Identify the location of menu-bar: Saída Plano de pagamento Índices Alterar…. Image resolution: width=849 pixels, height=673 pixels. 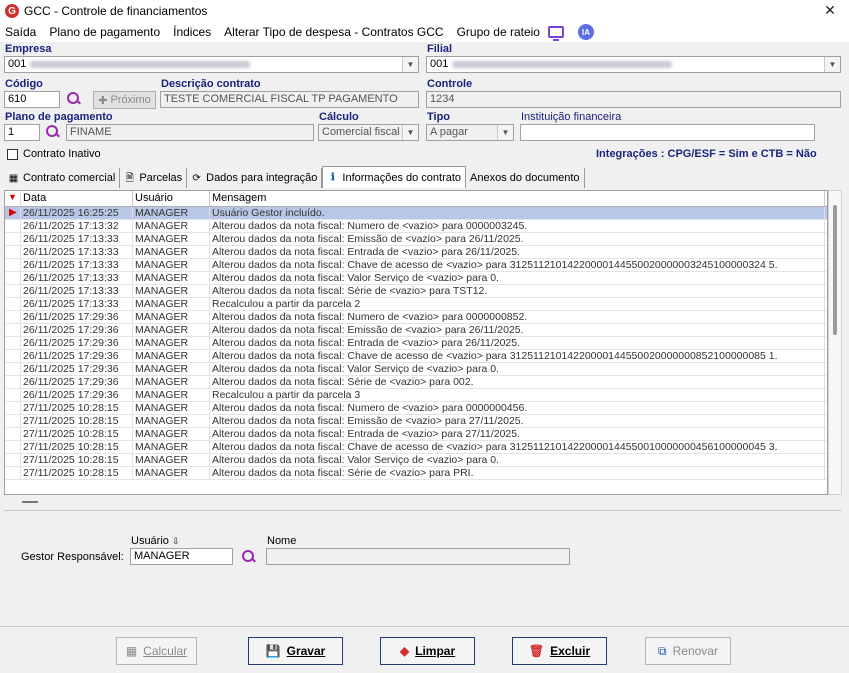
(424, 32).